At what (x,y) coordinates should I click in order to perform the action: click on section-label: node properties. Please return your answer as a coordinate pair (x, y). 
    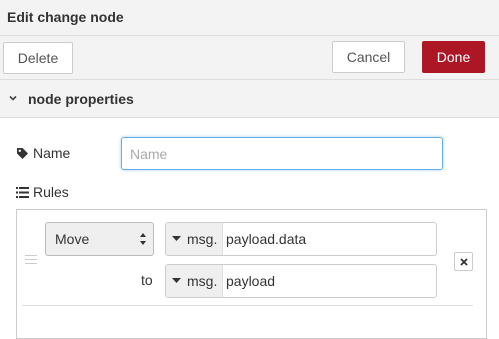
    Looking at the image, I should click on (81, 99).